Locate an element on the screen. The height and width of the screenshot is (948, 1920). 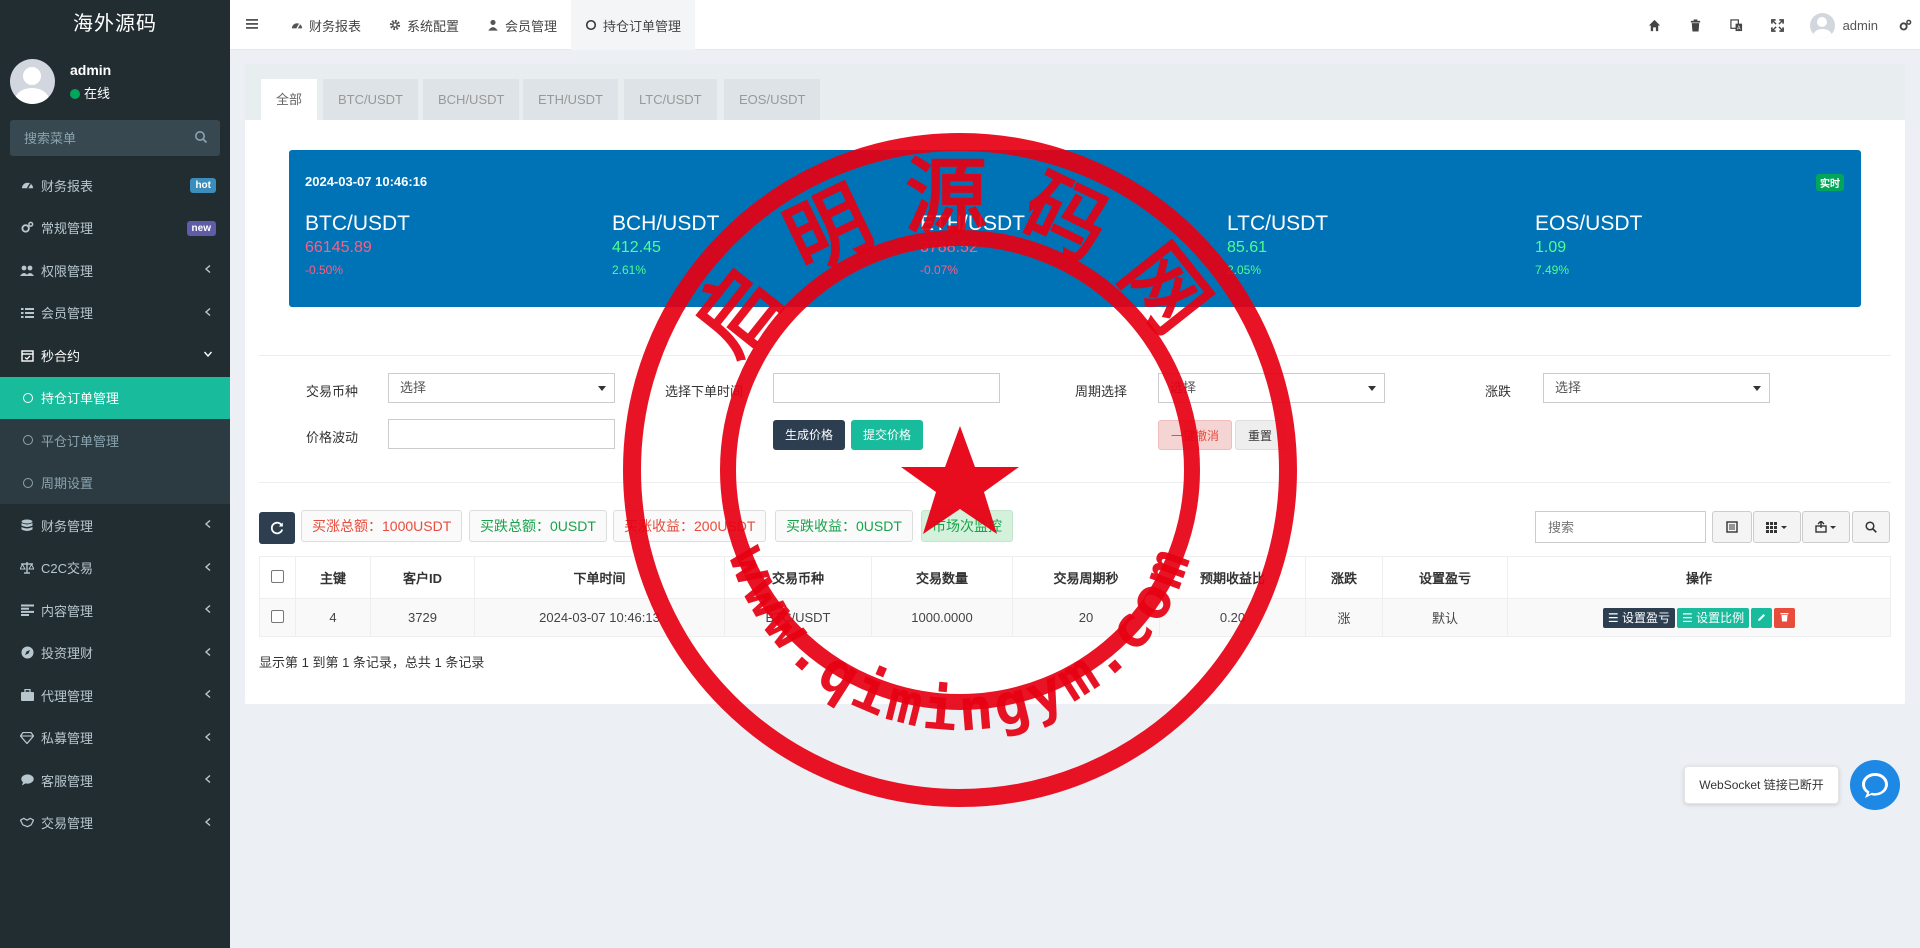
column-header: 预期收益比 is located at coordinates (1232, 577).